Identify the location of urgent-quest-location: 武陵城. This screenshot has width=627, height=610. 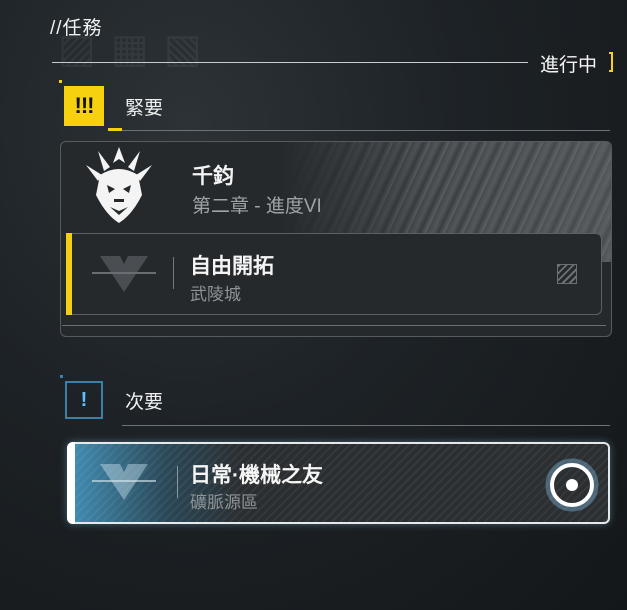
(215, 294).